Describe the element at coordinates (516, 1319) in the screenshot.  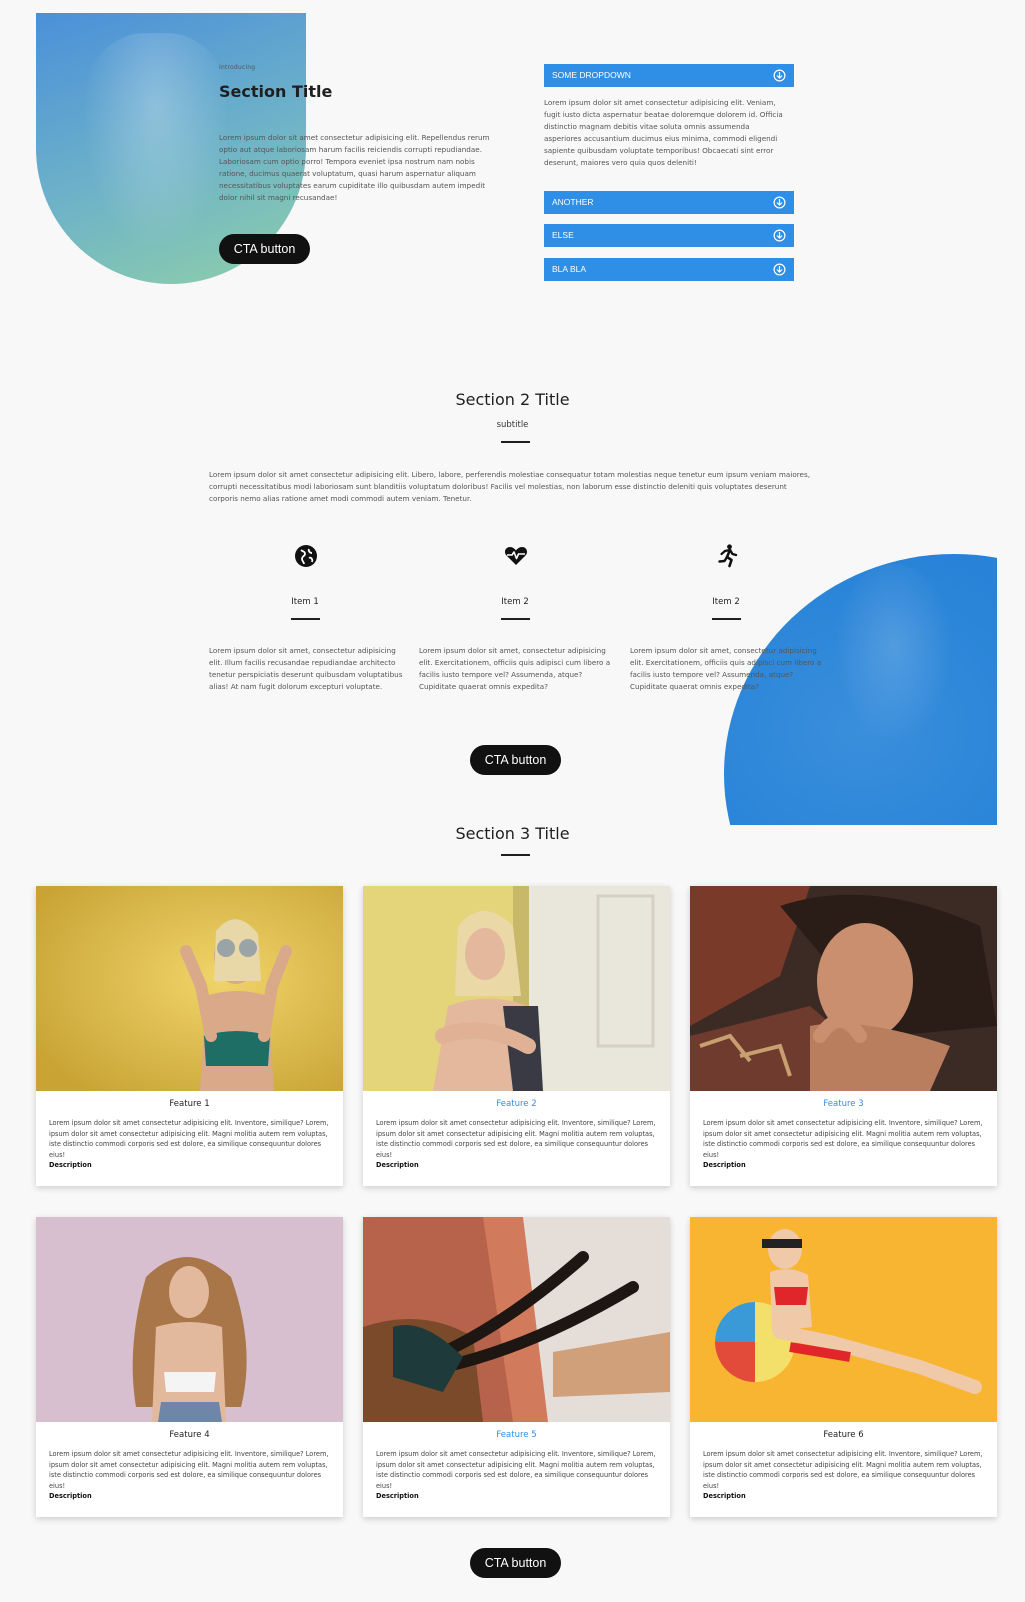
I see `feature-5-photo` at that location.